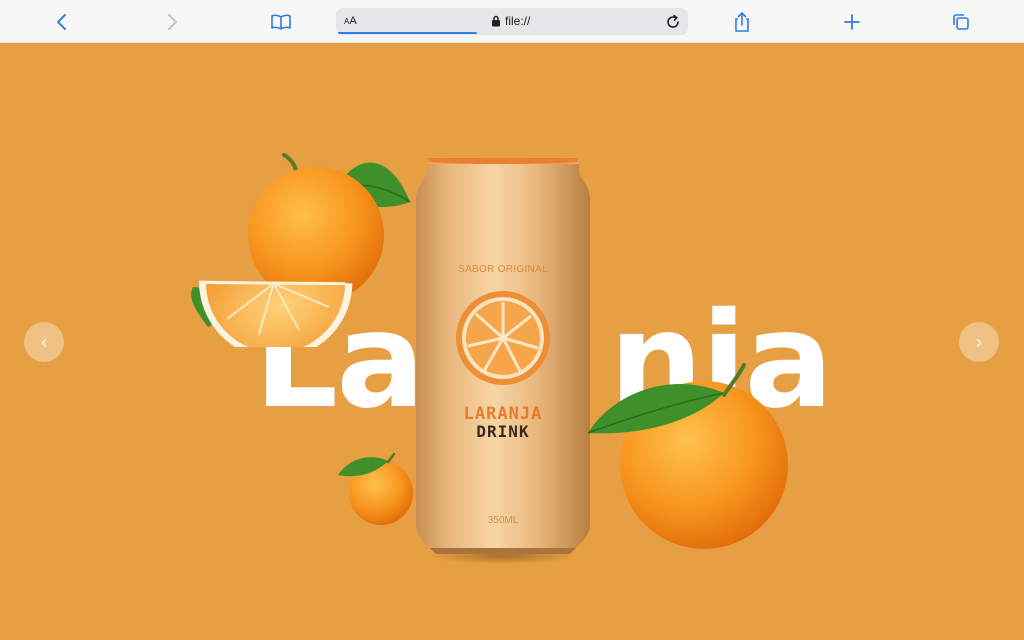 Image resolution: width=1024 pixels, height=640 pixels. I want to click on back-icon, so click(61, 22).